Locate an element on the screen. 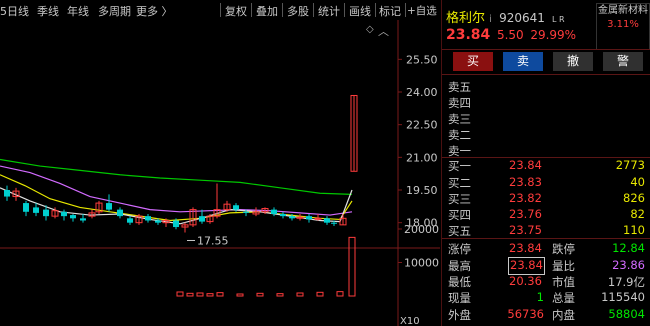  high-label: 最高 is located at coordinates (459, 266).